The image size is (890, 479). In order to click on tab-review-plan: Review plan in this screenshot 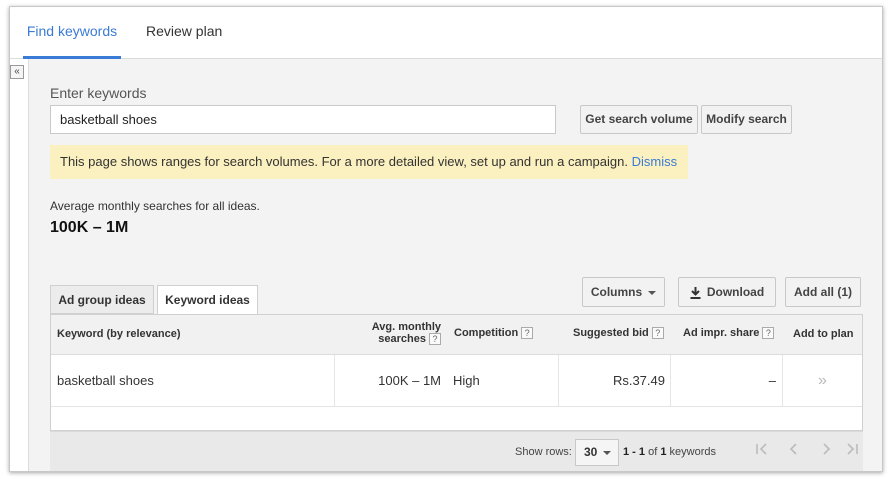, I will do `click(184, 33)`.